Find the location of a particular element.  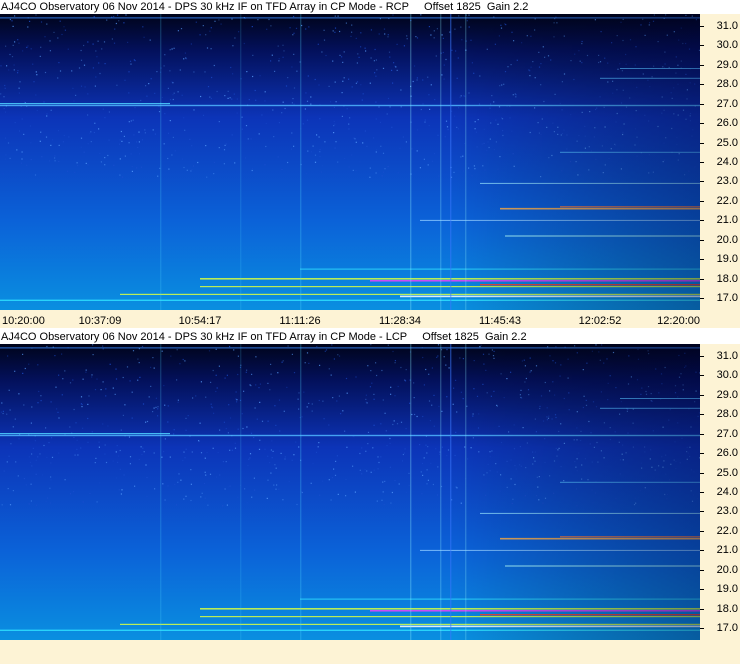

time-tick-label: 12:20:00 is located at coordinates (678, 321).